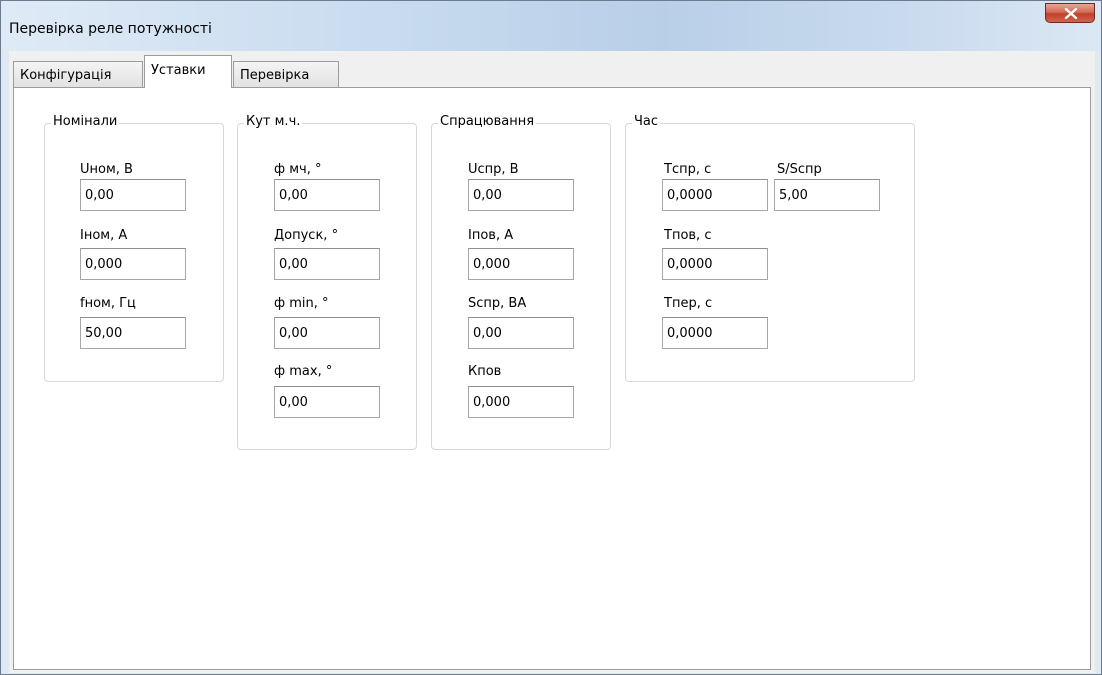  What do you see at coordinates (106, 169) in the screenshot?
I see `u-nom-label: Uном, В` at bounding box center [106, 169].